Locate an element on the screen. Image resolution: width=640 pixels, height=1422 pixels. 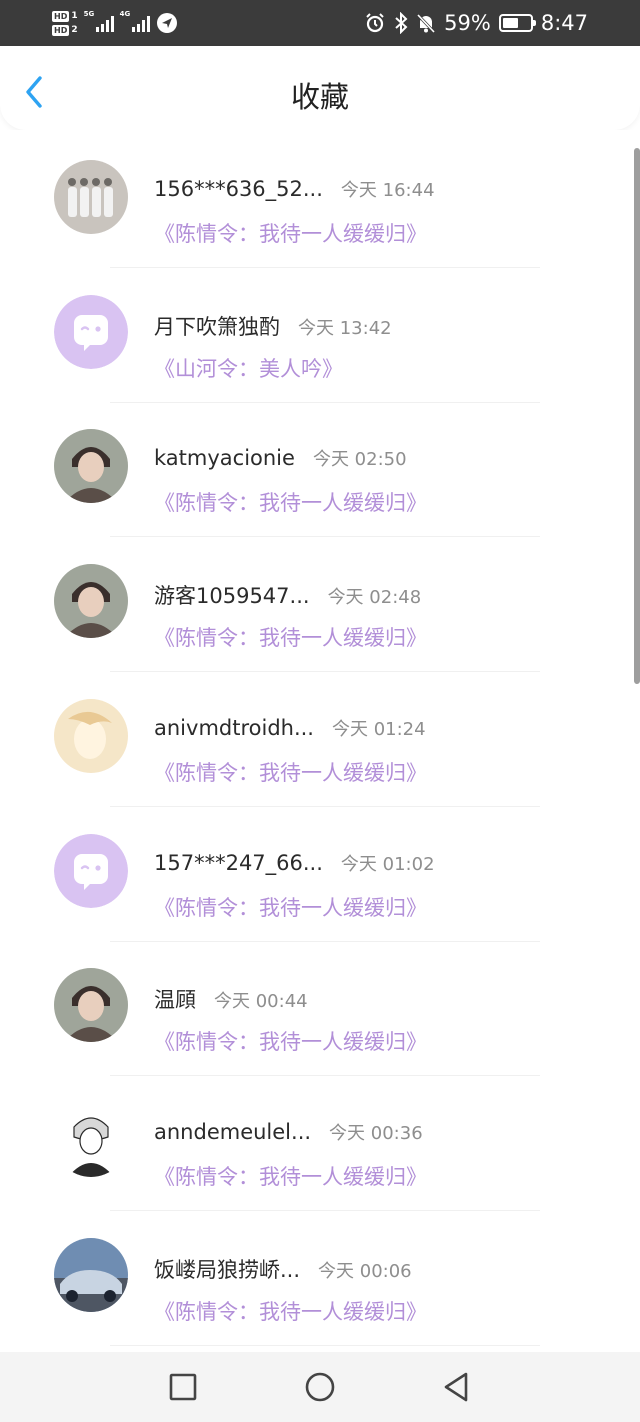
back-triangle-icon is located at coordinates (457, 1387).